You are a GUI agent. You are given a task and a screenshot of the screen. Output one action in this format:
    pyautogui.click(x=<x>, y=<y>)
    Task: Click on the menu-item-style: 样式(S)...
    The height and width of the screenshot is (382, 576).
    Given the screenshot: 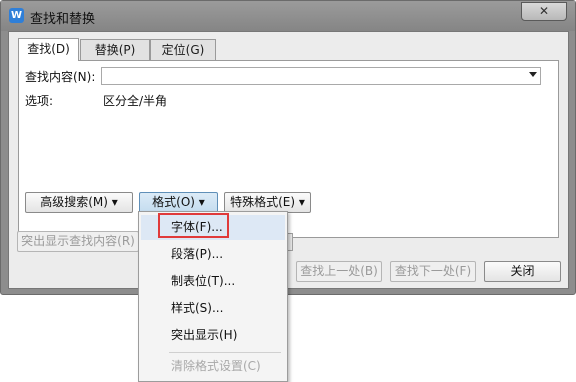 What is the action you would take?
    pyautogui.click(x=213, y=308)
    